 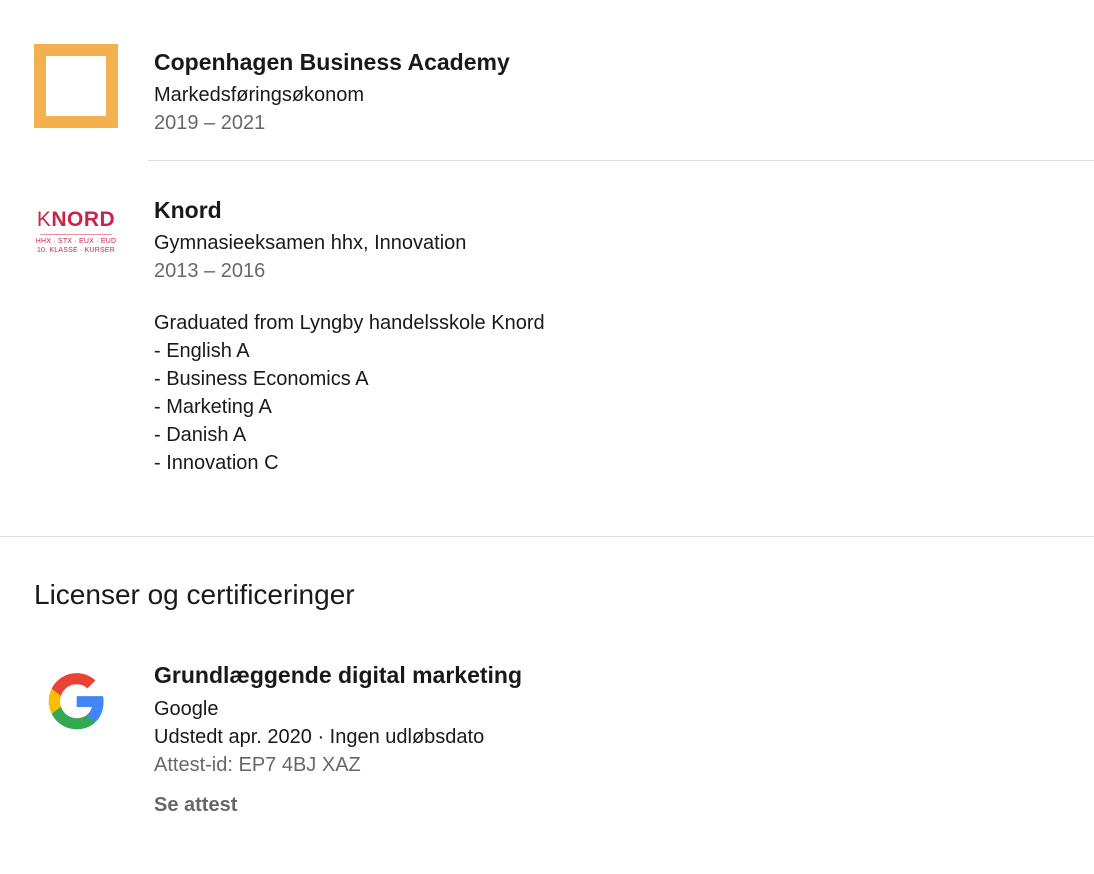 What do you see at coordinates (210, 271) in the screenshot?
I see `dates: 2013 – 2016` at bounding box center [210, 271].